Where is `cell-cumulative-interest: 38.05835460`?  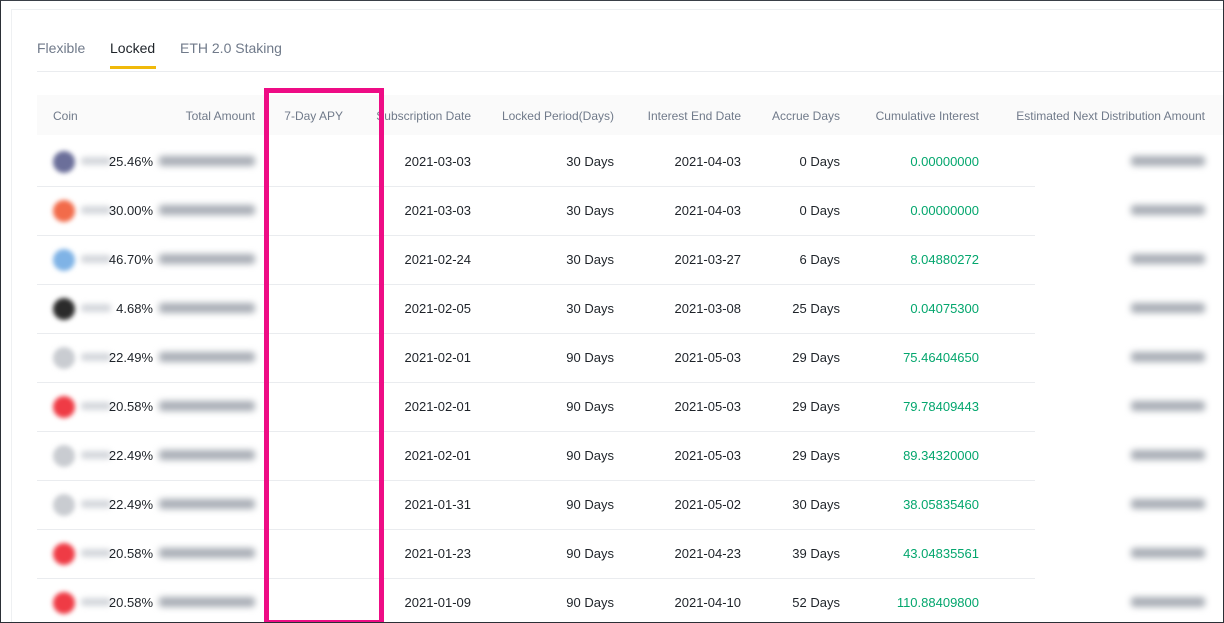
cell-cumulative-interest: 38.05835460 is located at coordinates (941, 504).